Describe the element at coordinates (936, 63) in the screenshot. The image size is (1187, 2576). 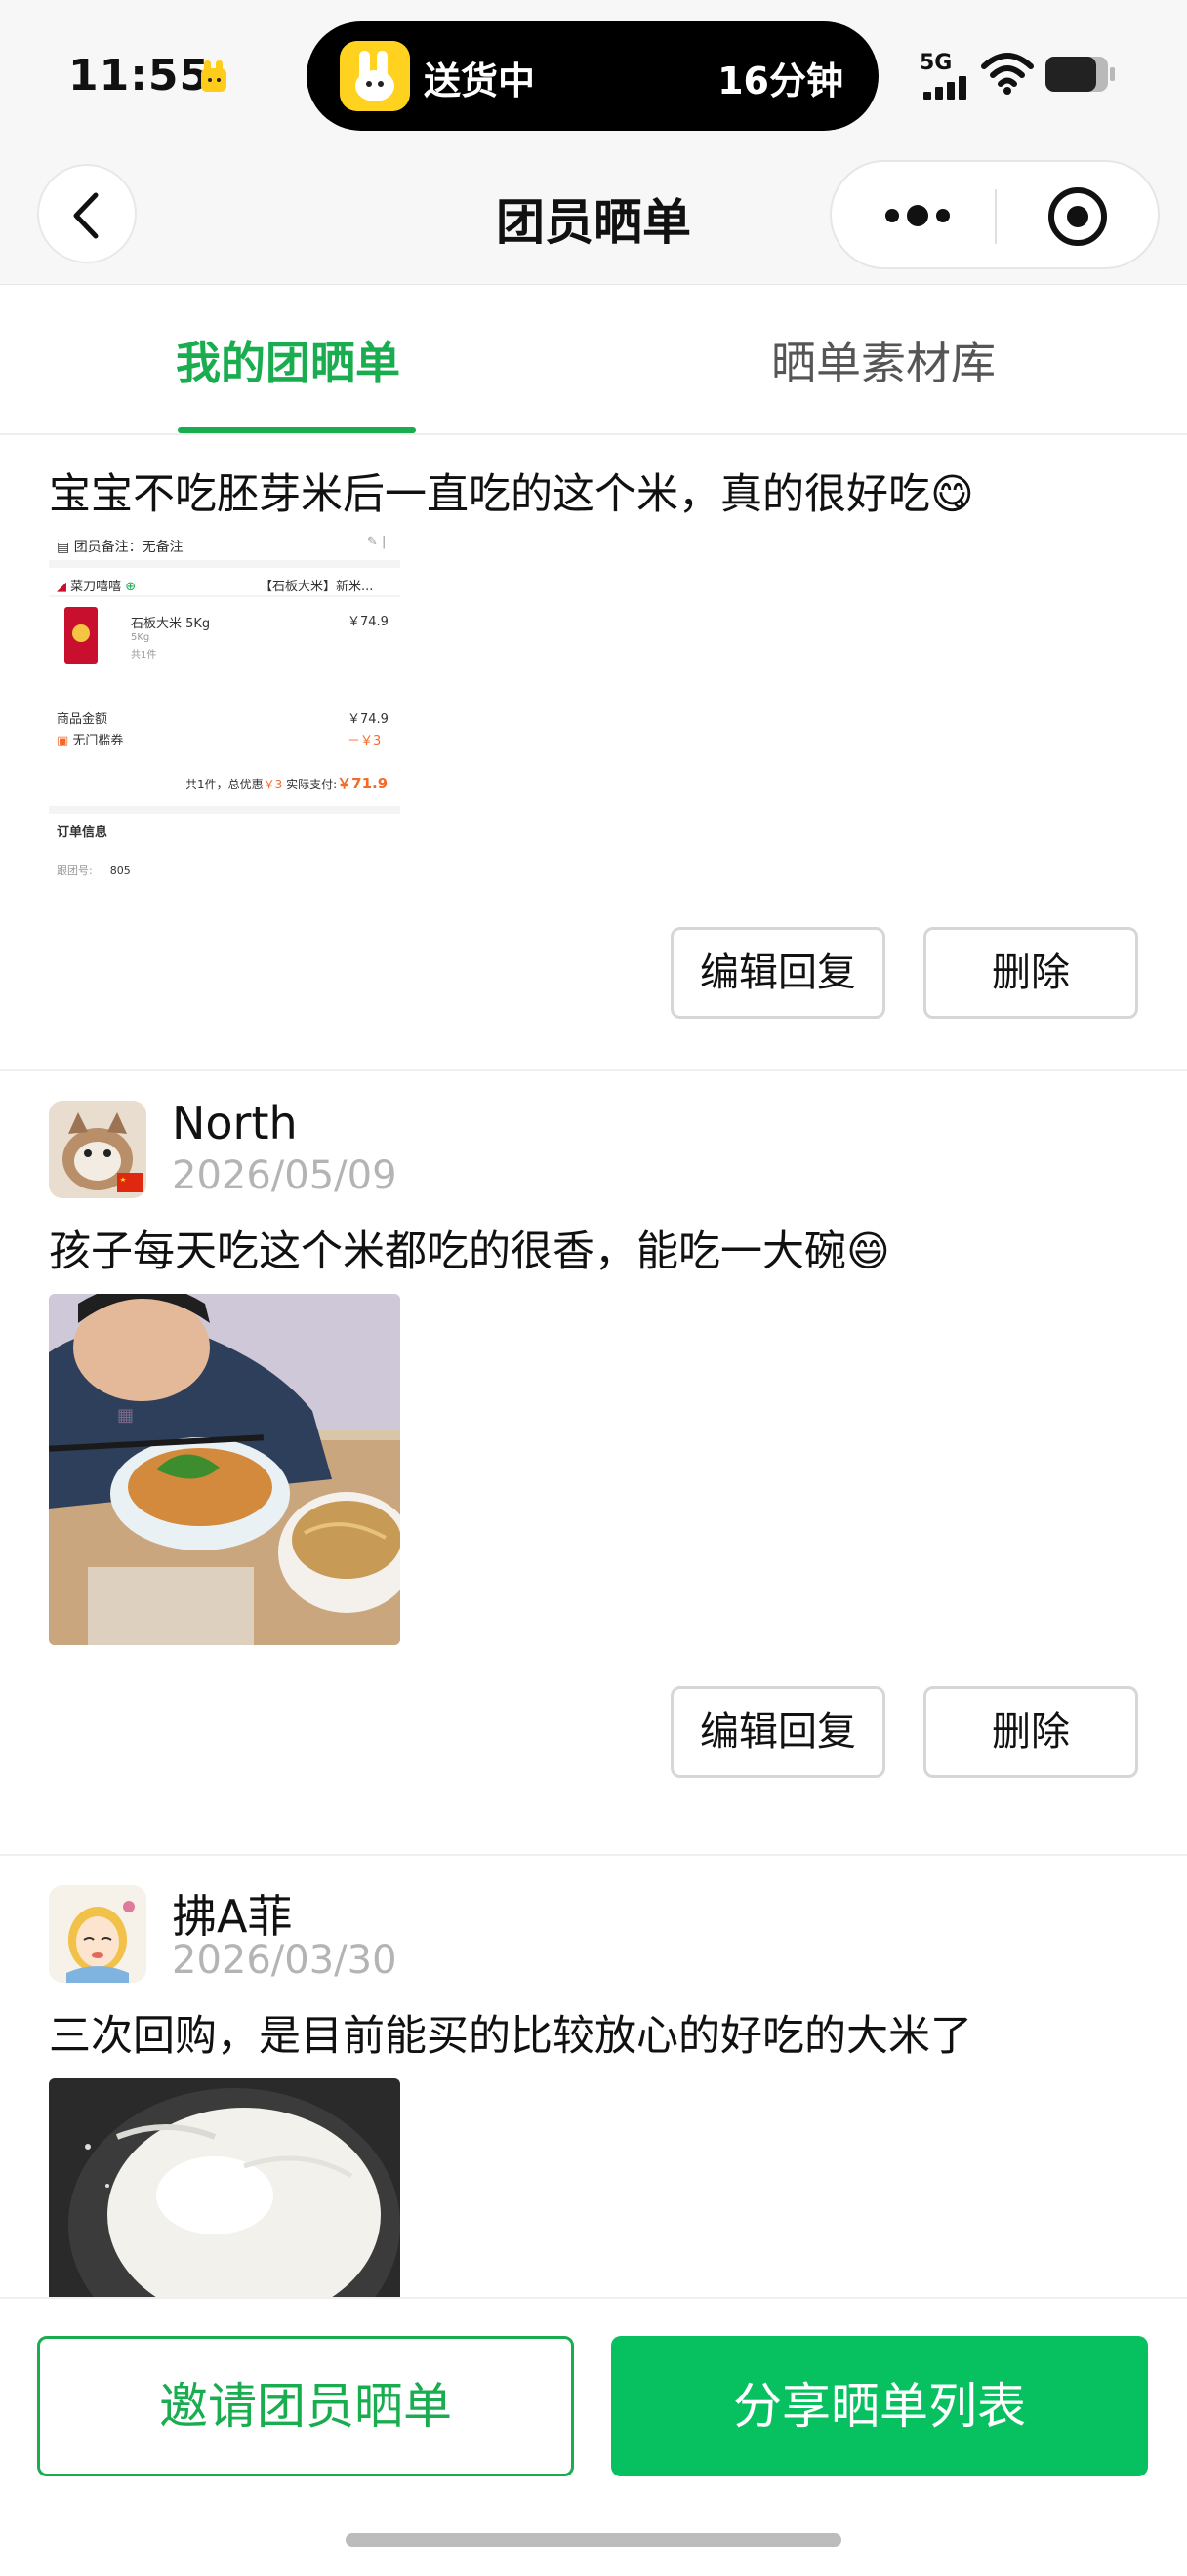
I see `network-type-label: 5G` at that location.